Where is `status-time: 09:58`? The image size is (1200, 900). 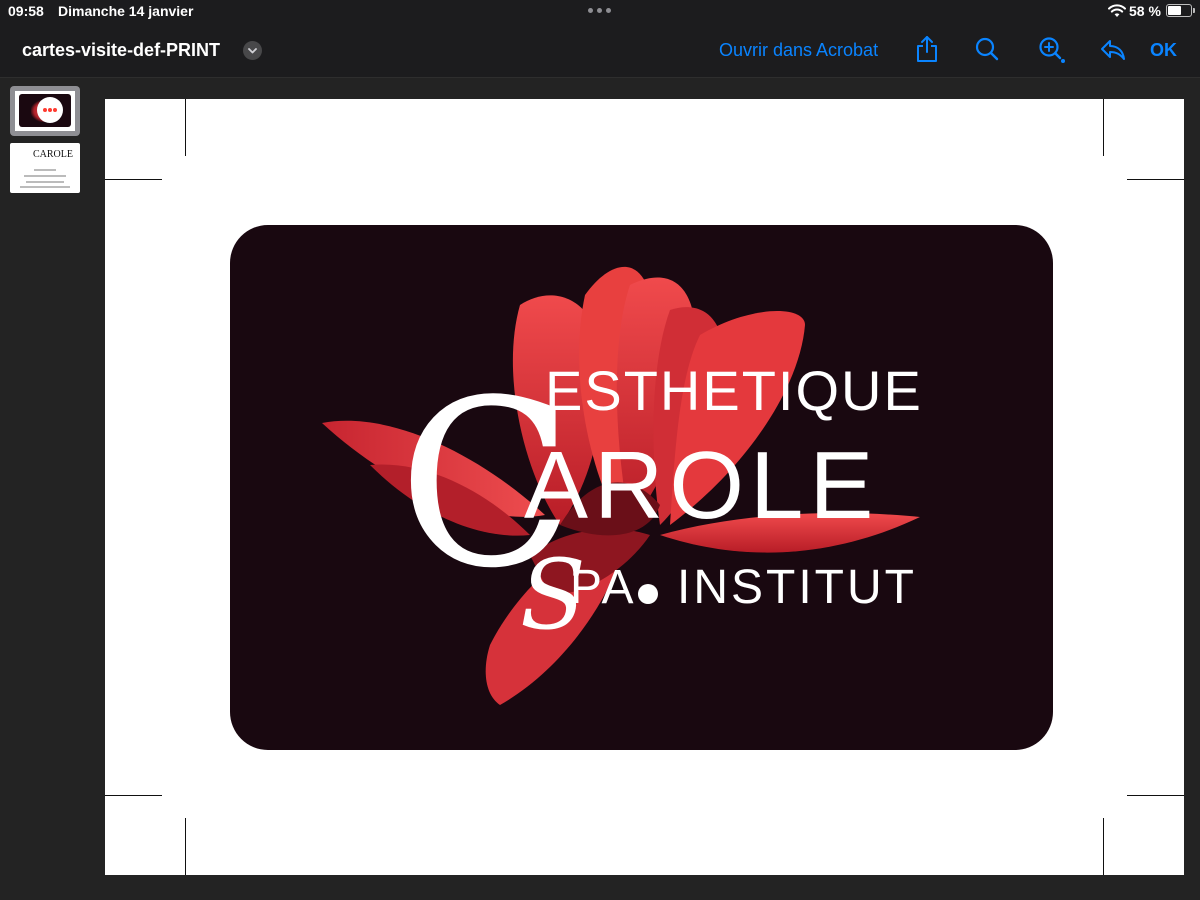 status-time: 09:58 is located at coordinates (26, 11).